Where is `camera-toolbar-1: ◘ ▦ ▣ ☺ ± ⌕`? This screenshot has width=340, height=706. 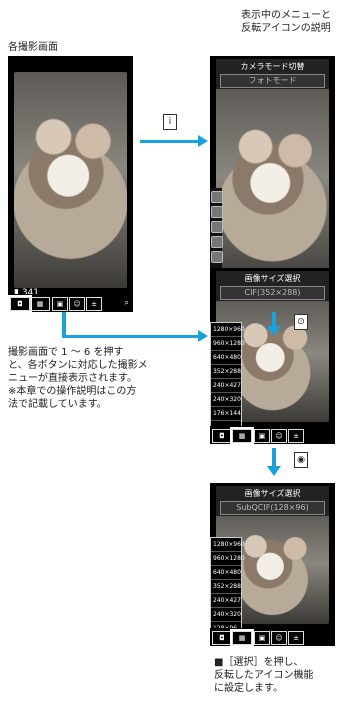 camera-toolbar-1: ◘ ▦ ▣ ☺ ± ⌕ is located at coordinates (70, 303).